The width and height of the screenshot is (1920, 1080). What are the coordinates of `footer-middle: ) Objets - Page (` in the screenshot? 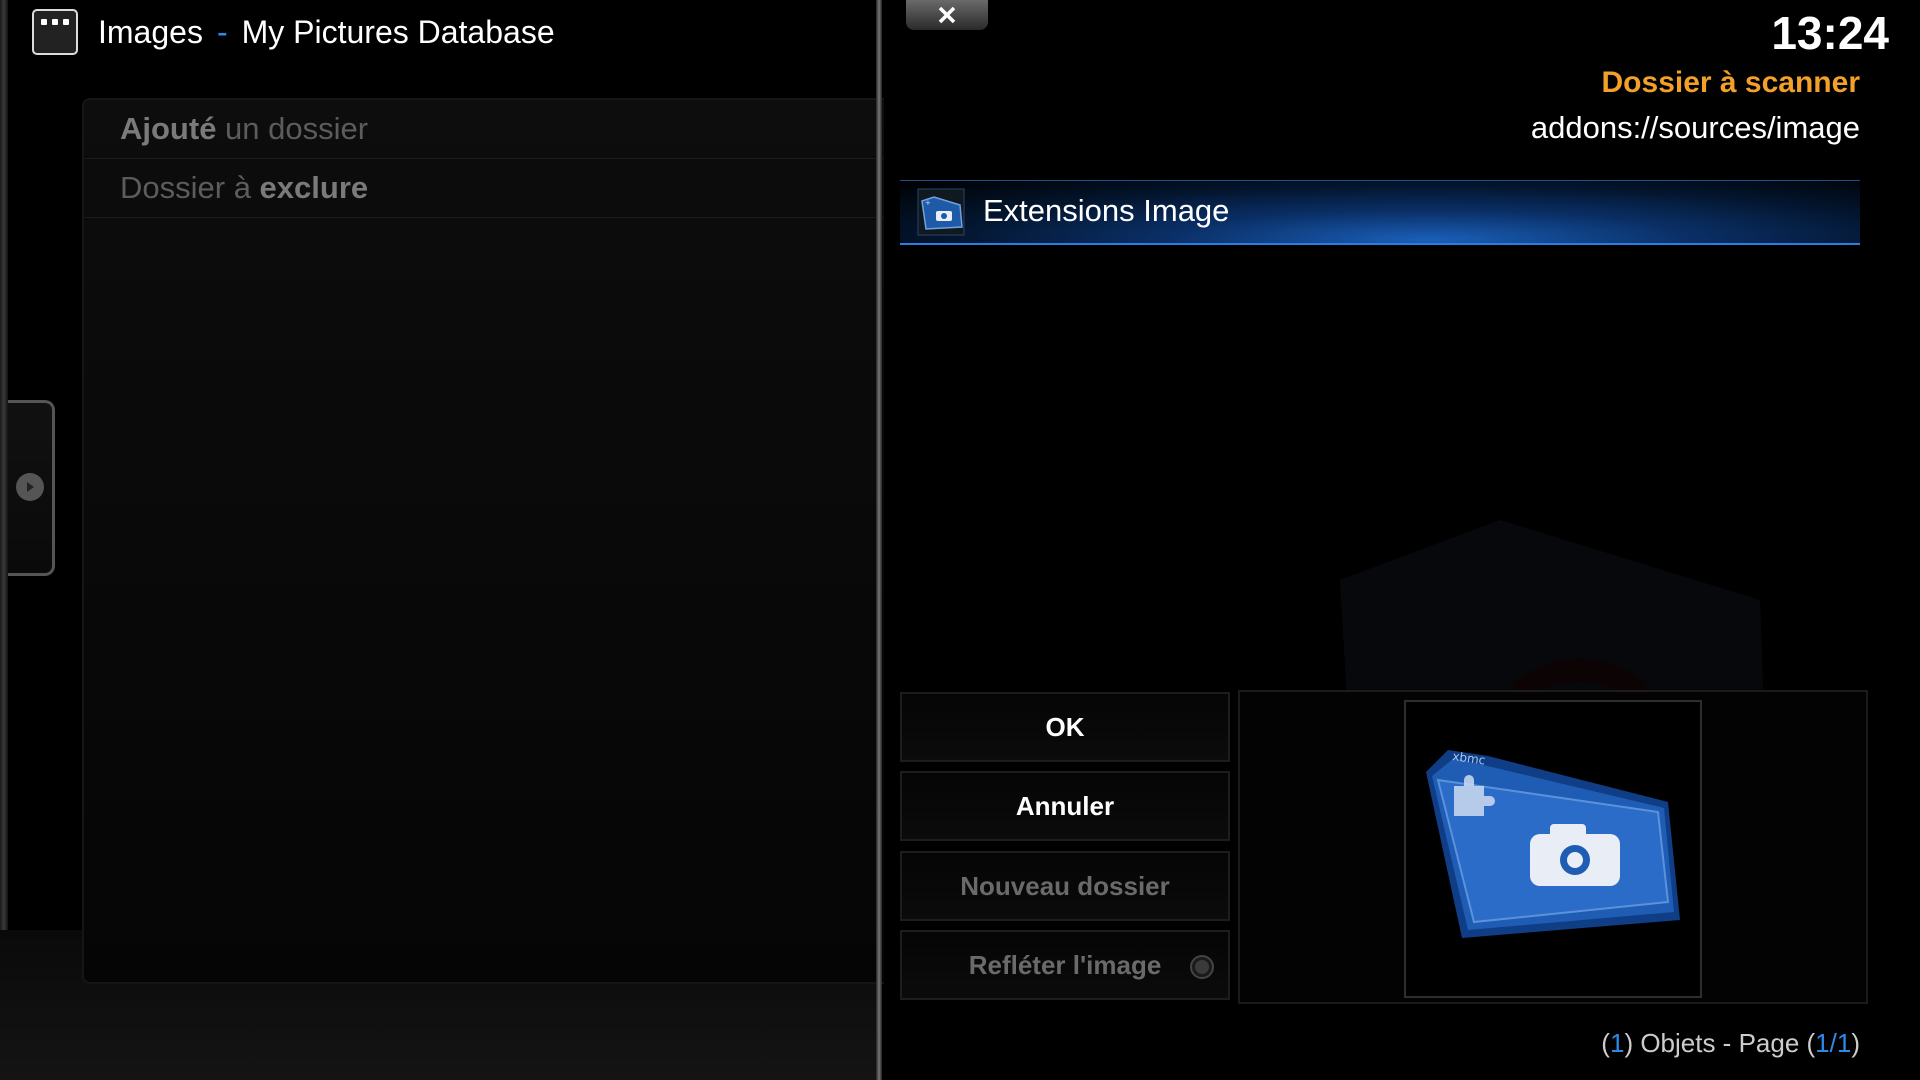 It's located at (1720, 1043).